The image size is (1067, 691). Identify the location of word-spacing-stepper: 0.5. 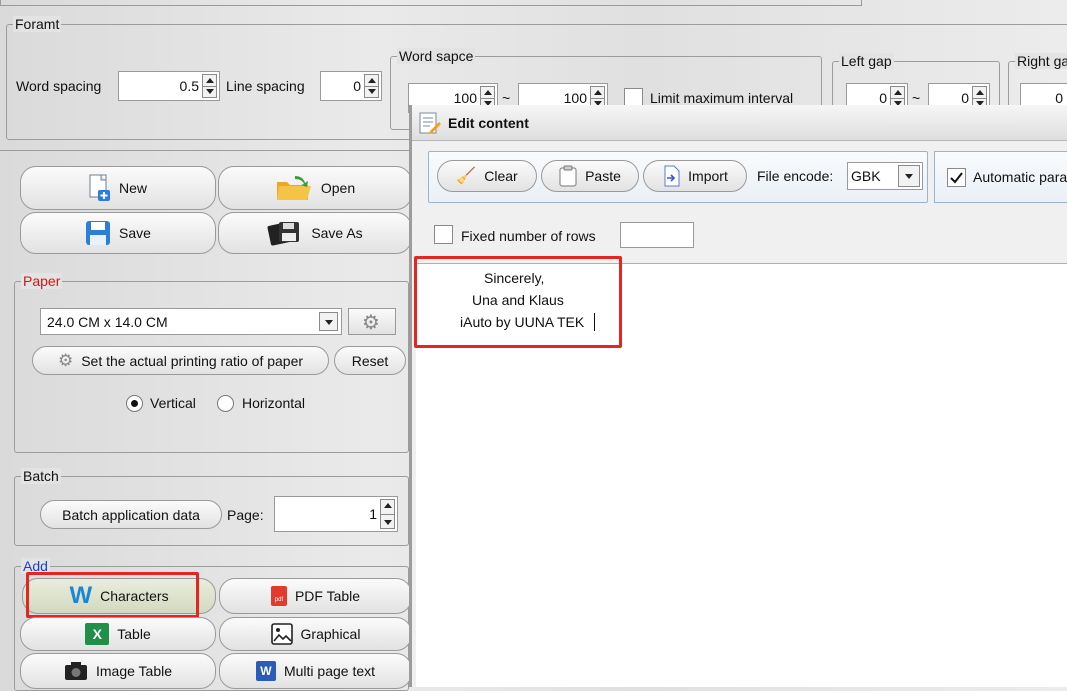
(169, 86).